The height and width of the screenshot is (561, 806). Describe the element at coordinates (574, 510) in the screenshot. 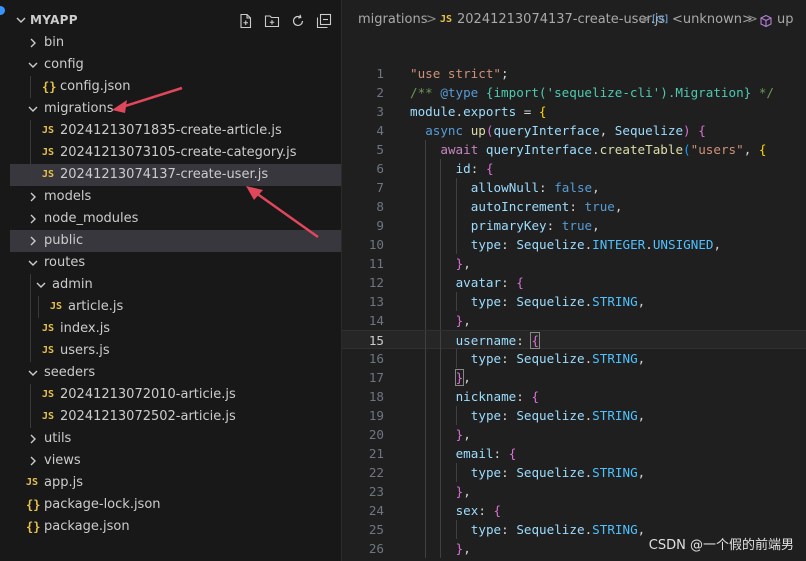

I see `code-line: 24 sex: {` at that location.